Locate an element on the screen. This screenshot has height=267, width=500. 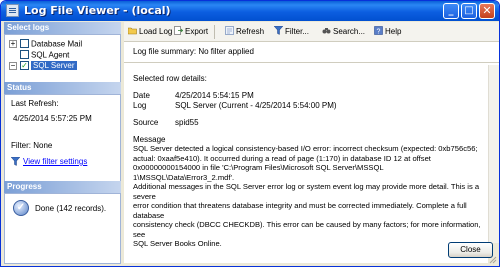
app-icon is located at coordinates (12, 10).